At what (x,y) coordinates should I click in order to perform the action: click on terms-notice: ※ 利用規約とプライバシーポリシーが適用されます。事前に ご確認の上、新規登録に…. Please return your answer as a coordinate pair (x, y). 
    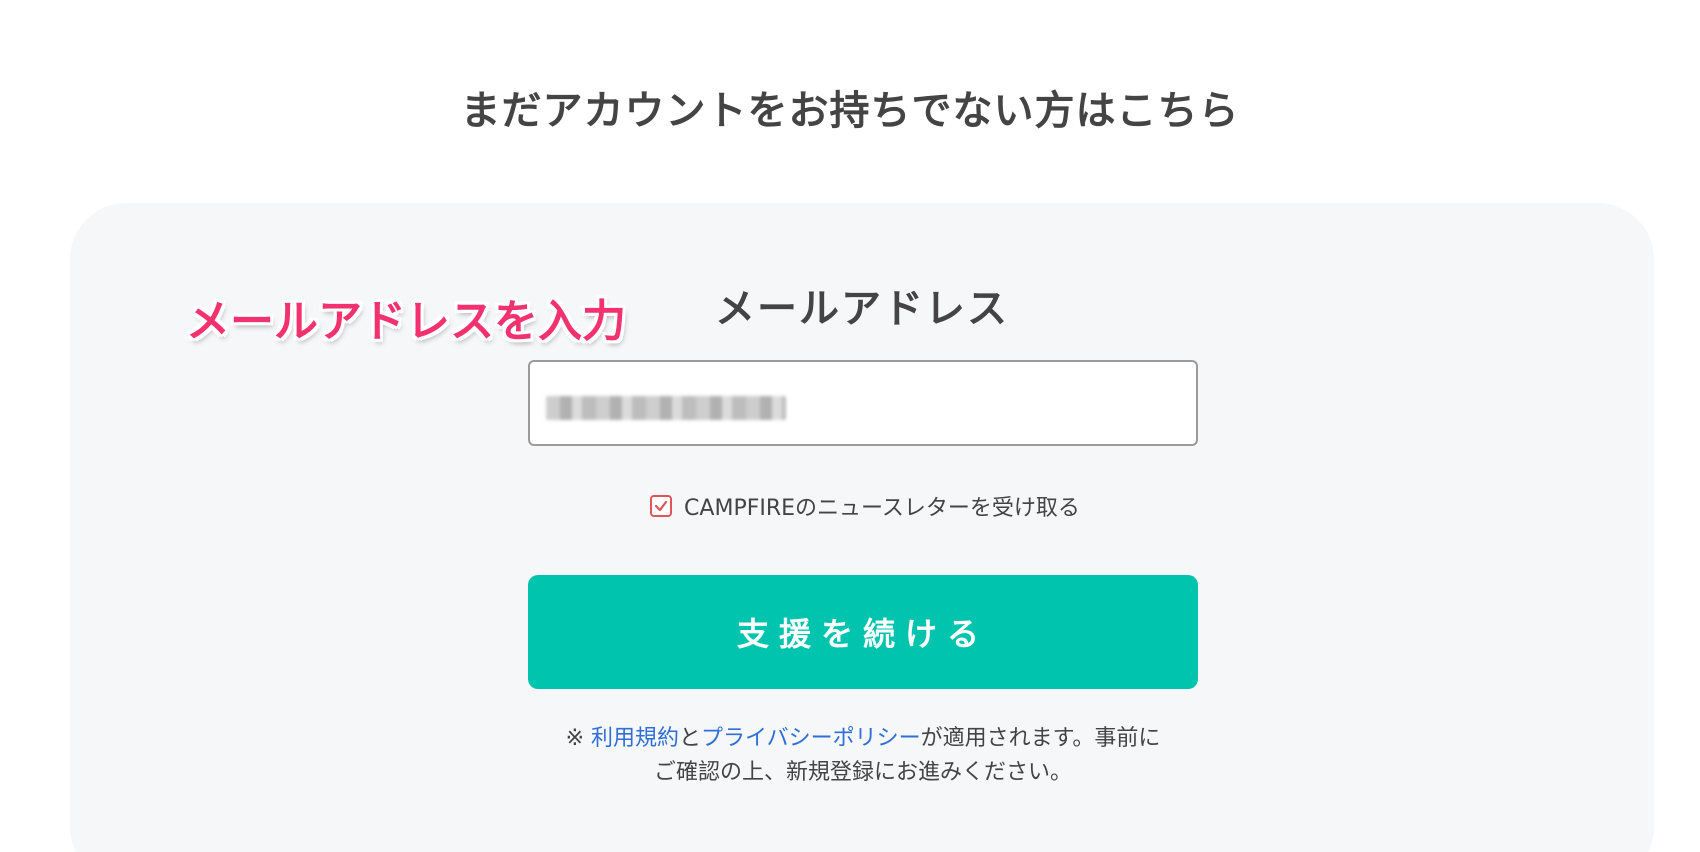
    Looking at the image, I should click on (863, 756).